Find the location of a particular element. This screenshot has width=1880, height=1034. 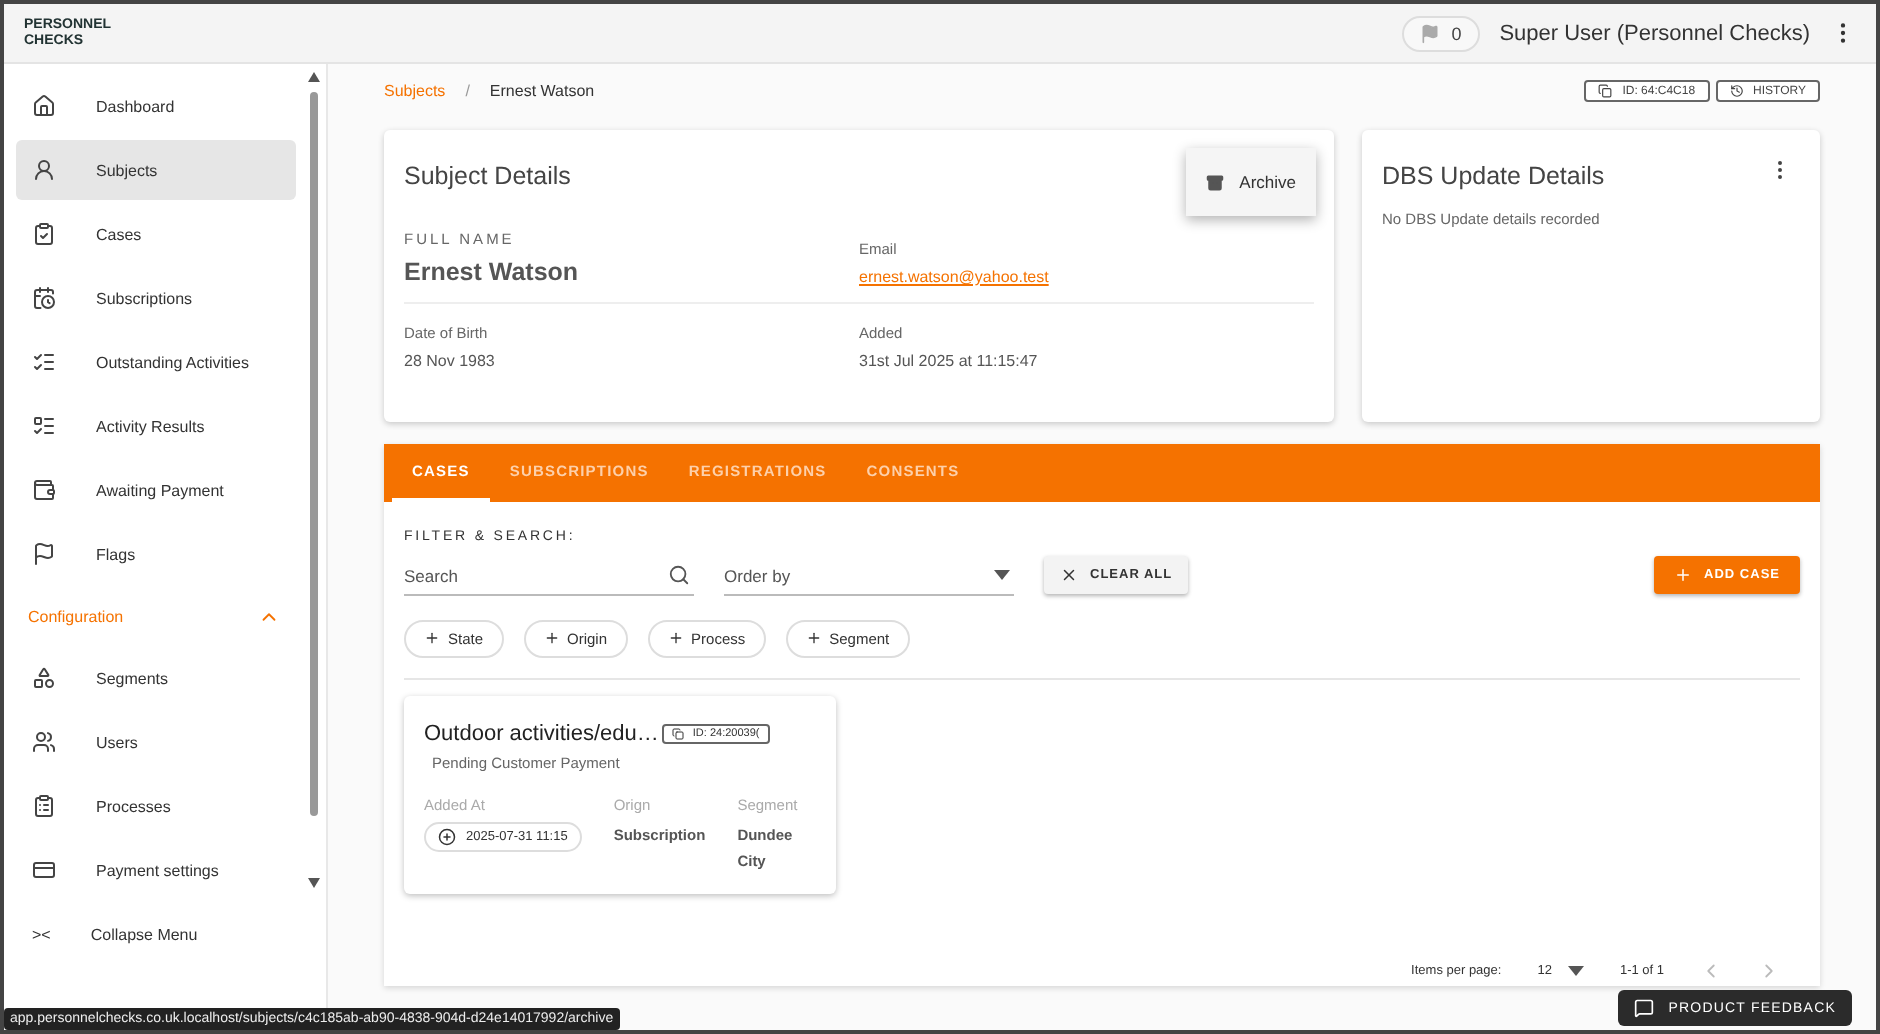

sidebar-item: Flags is located at coordinates (156, 554).